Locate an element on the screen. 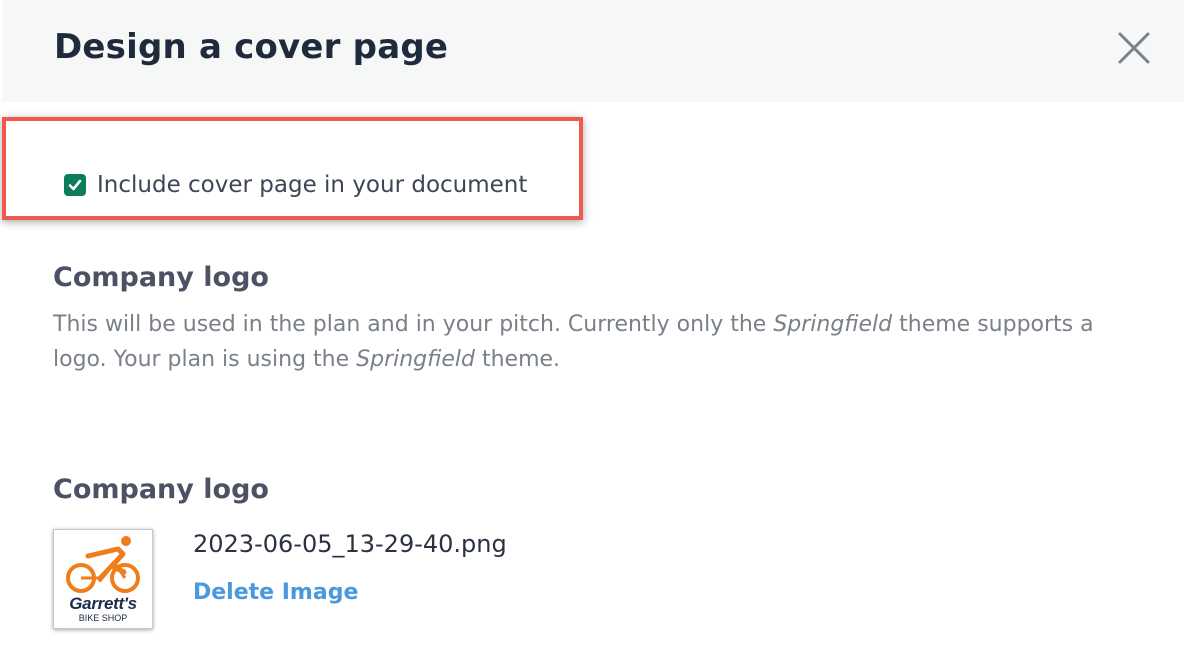 Image resolution: width=1184 pixels, height=672 pixels. logo-brand-name: Garrett's is located at coordinates (103, 603).